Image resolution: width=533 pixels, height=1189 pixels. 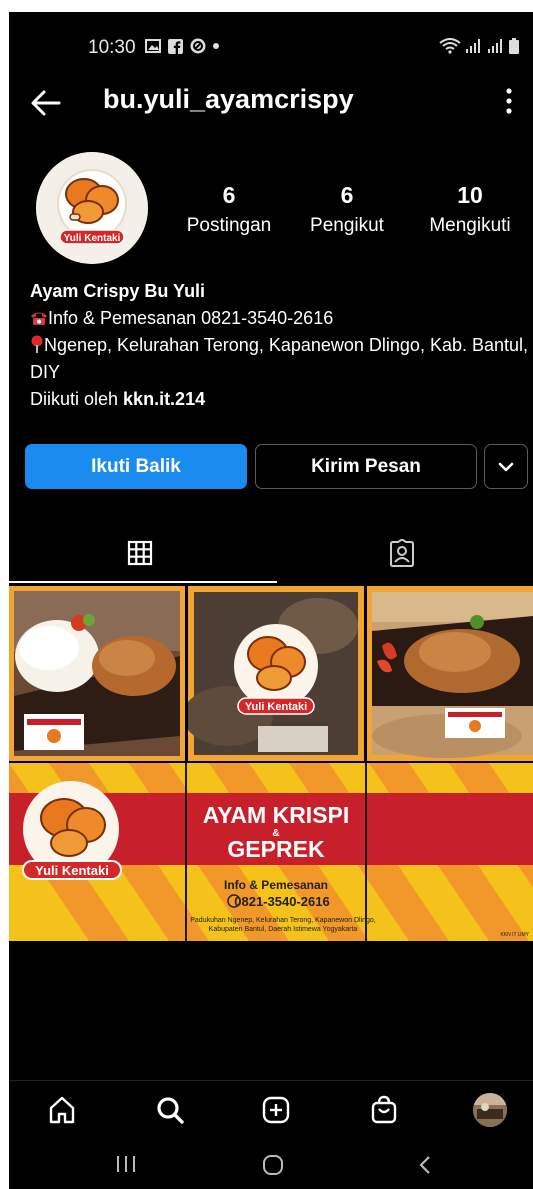 What do you see at coordinates (470, 209) in the screenshot?
I see `stat-following: 10 Mengikuti` at bounding box center [470, 209].